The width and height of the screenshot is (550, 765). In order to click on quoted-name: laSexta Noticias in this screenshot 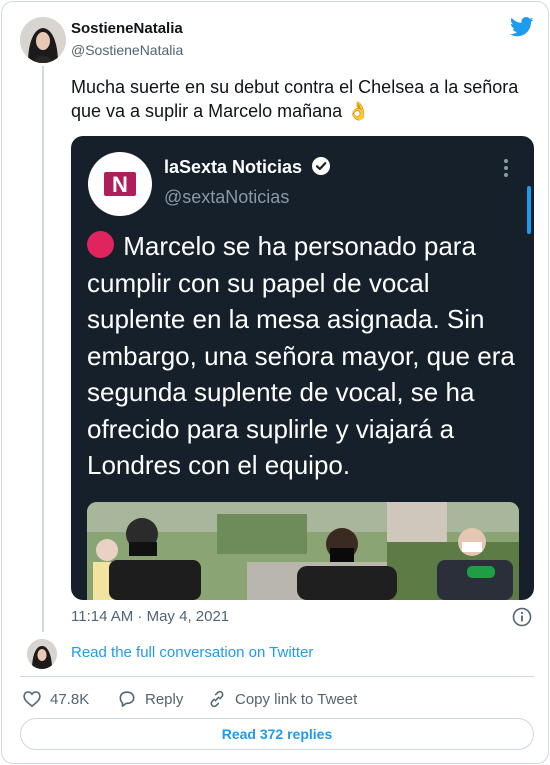, I will do `click(233, 167)`.